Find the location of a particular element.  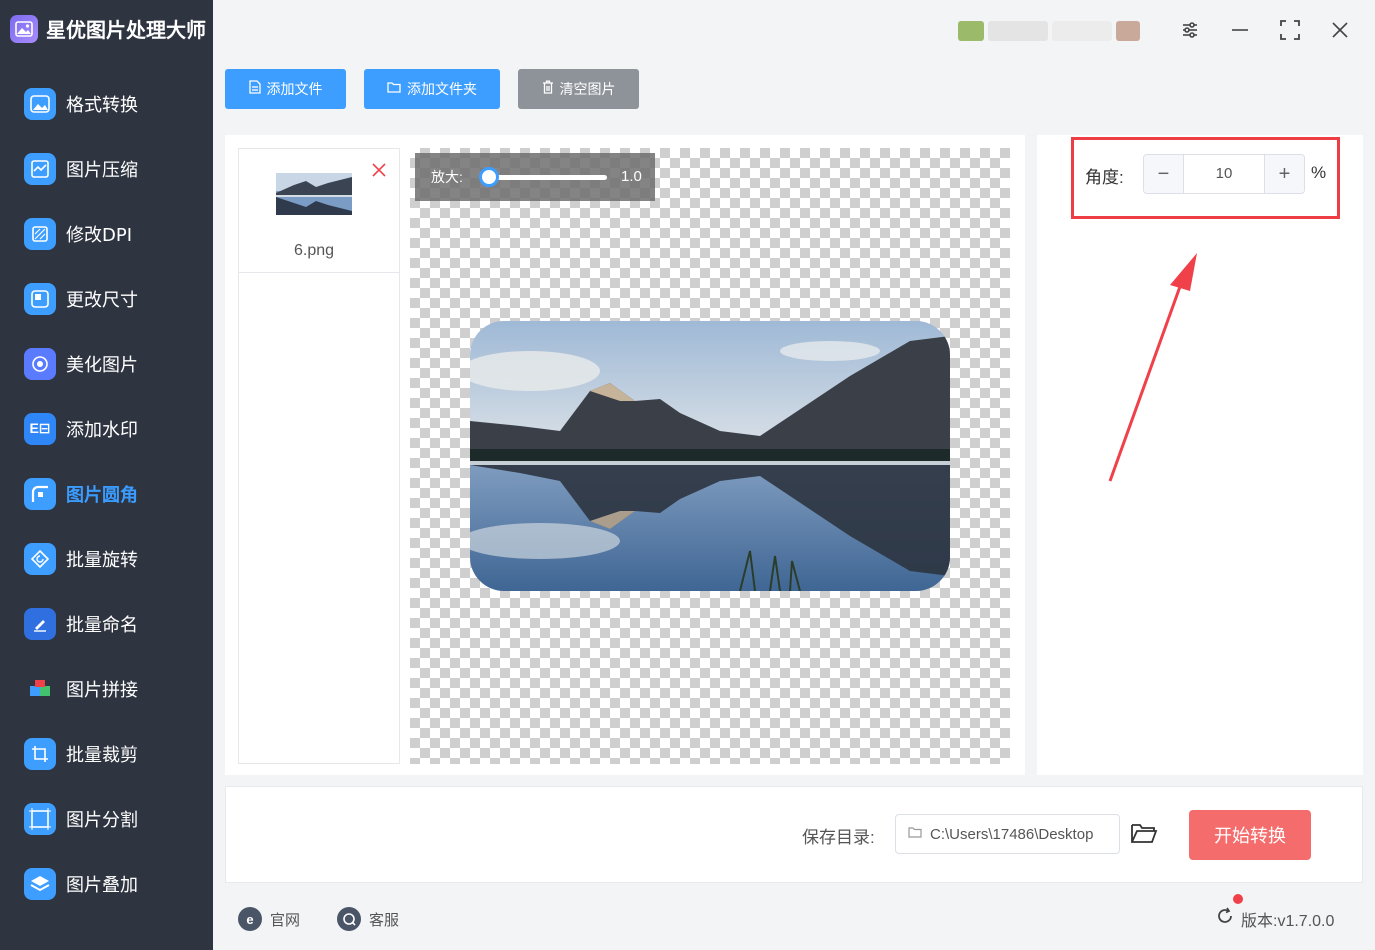

version-info: 版本:v1.7.0.0 is located at coordinates (1274, 918).